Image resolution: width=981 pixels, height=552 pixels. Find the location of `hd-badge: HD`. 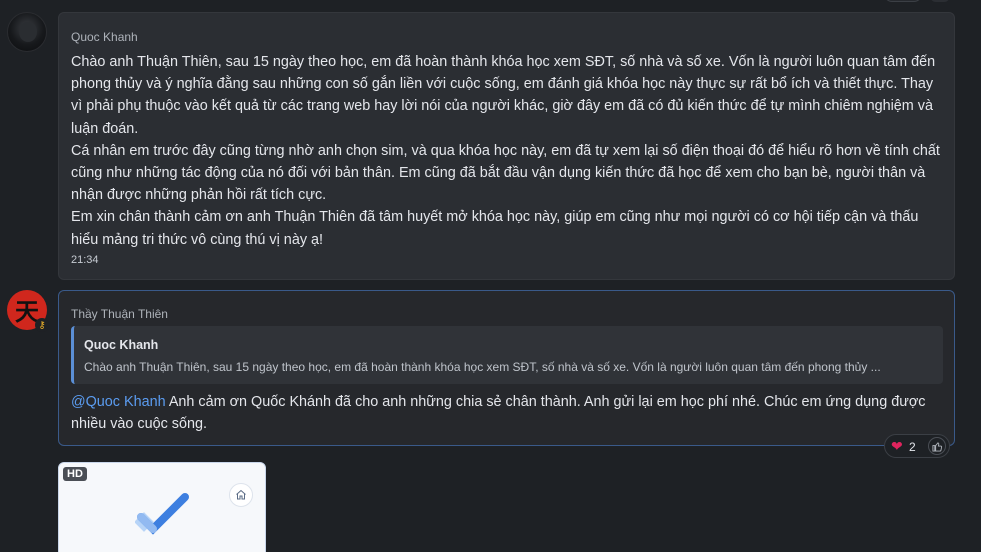

hd-badge: HD is located at coordinates (75, 474).